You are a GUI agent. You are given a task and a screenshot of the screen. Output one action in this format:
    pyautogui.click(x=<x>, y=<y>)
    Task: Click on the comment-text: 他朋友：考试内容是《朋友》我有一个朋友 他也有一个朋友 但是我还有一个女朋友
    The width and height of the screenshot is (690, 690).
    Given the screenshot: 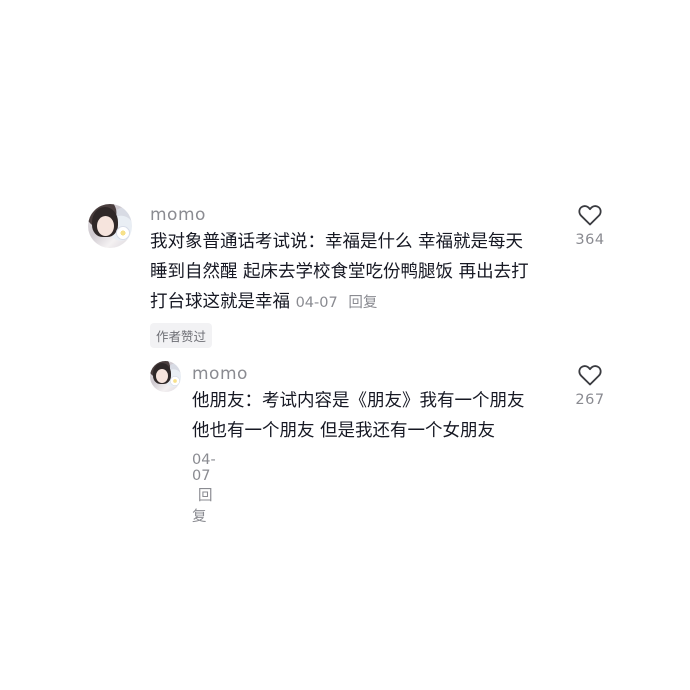 What is the action you would take?
    pyautogui.click(x=358, y=416)
    